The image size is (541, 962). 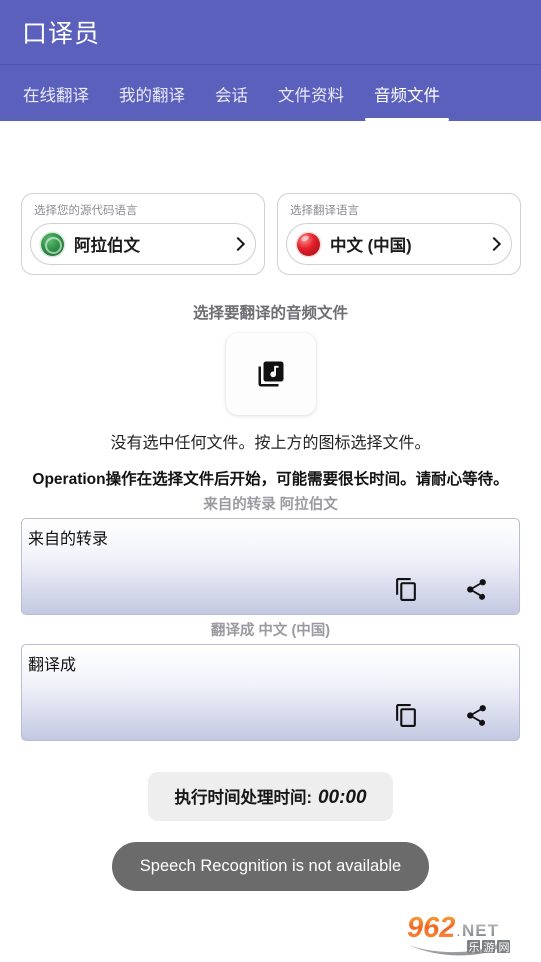 What do you see at coordinates (107, 246) in the screenshot?
I see `source-language-value: 阿拉伯文` at bounding box center [107, 246].